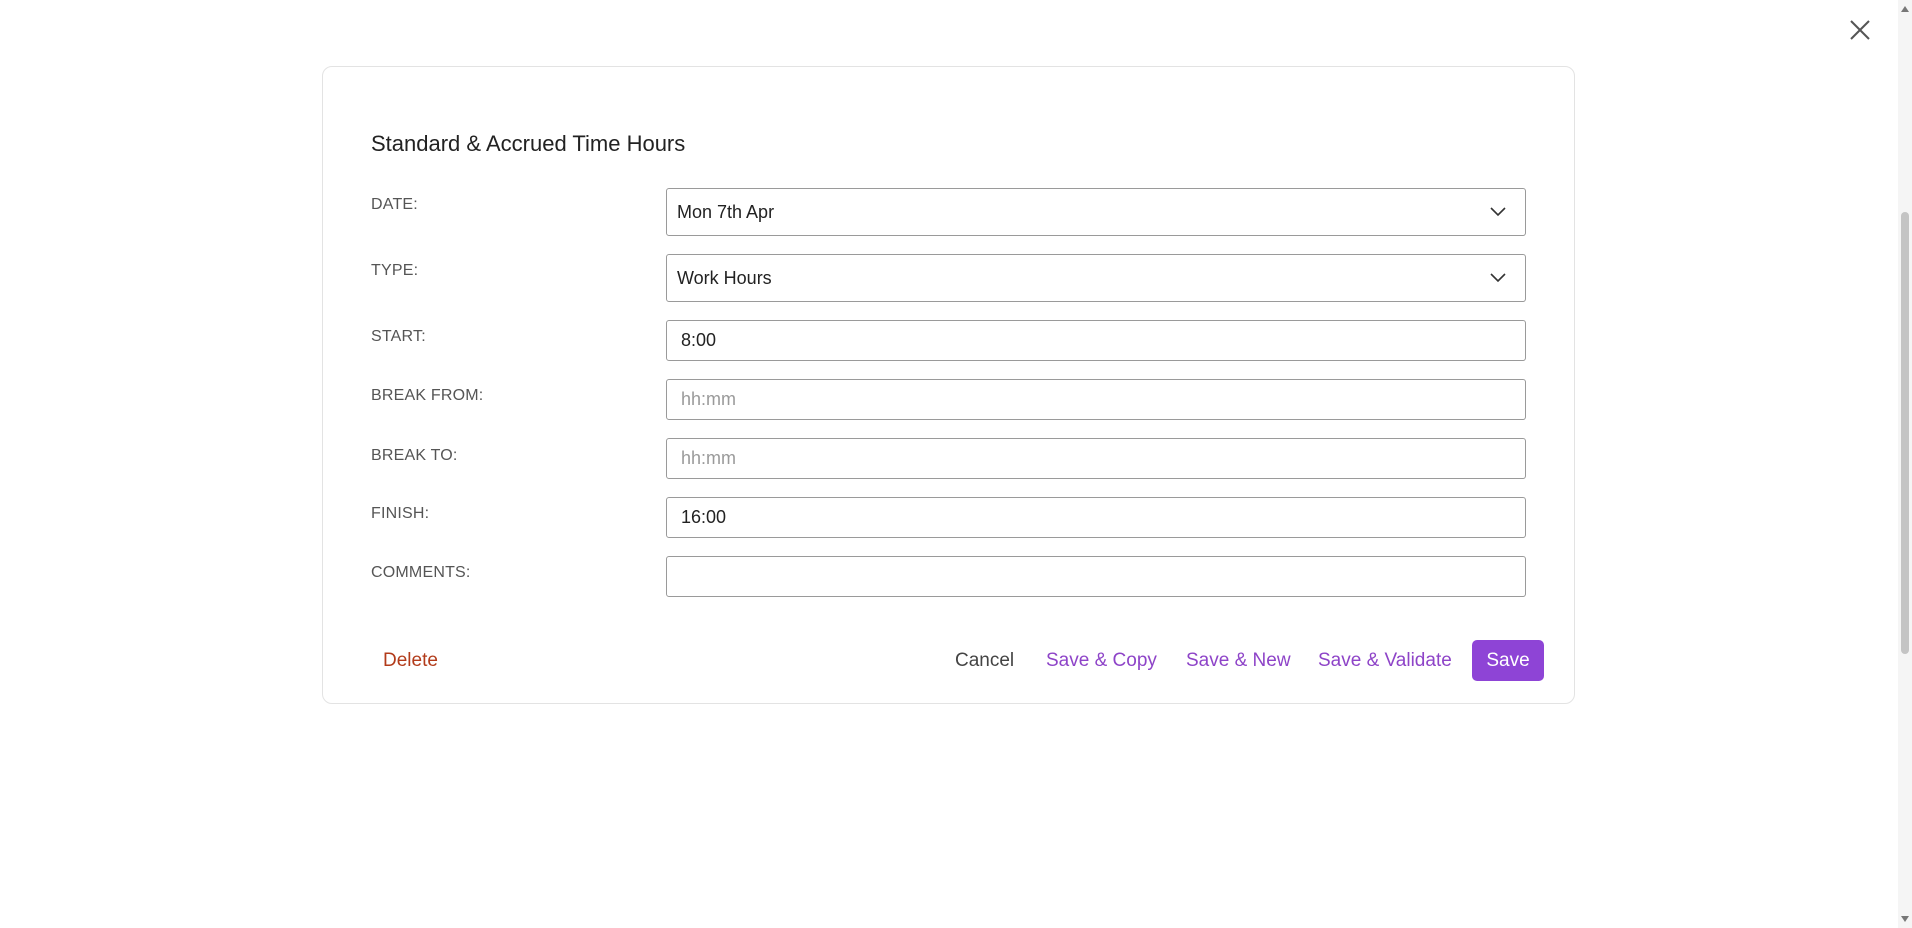 Image resolution: width=1912 pixels, height=928 pixels. I want to click on break-from-row: BREAK FROM:, so click(948, 403).